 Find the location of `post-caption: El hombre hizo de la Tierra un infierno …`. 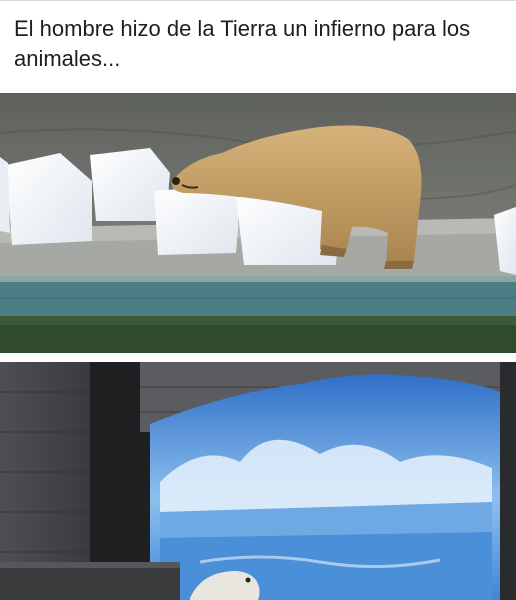

post-caption: El hombre hizo de la Tierra un infierno … is located at coordinates (242, 43).